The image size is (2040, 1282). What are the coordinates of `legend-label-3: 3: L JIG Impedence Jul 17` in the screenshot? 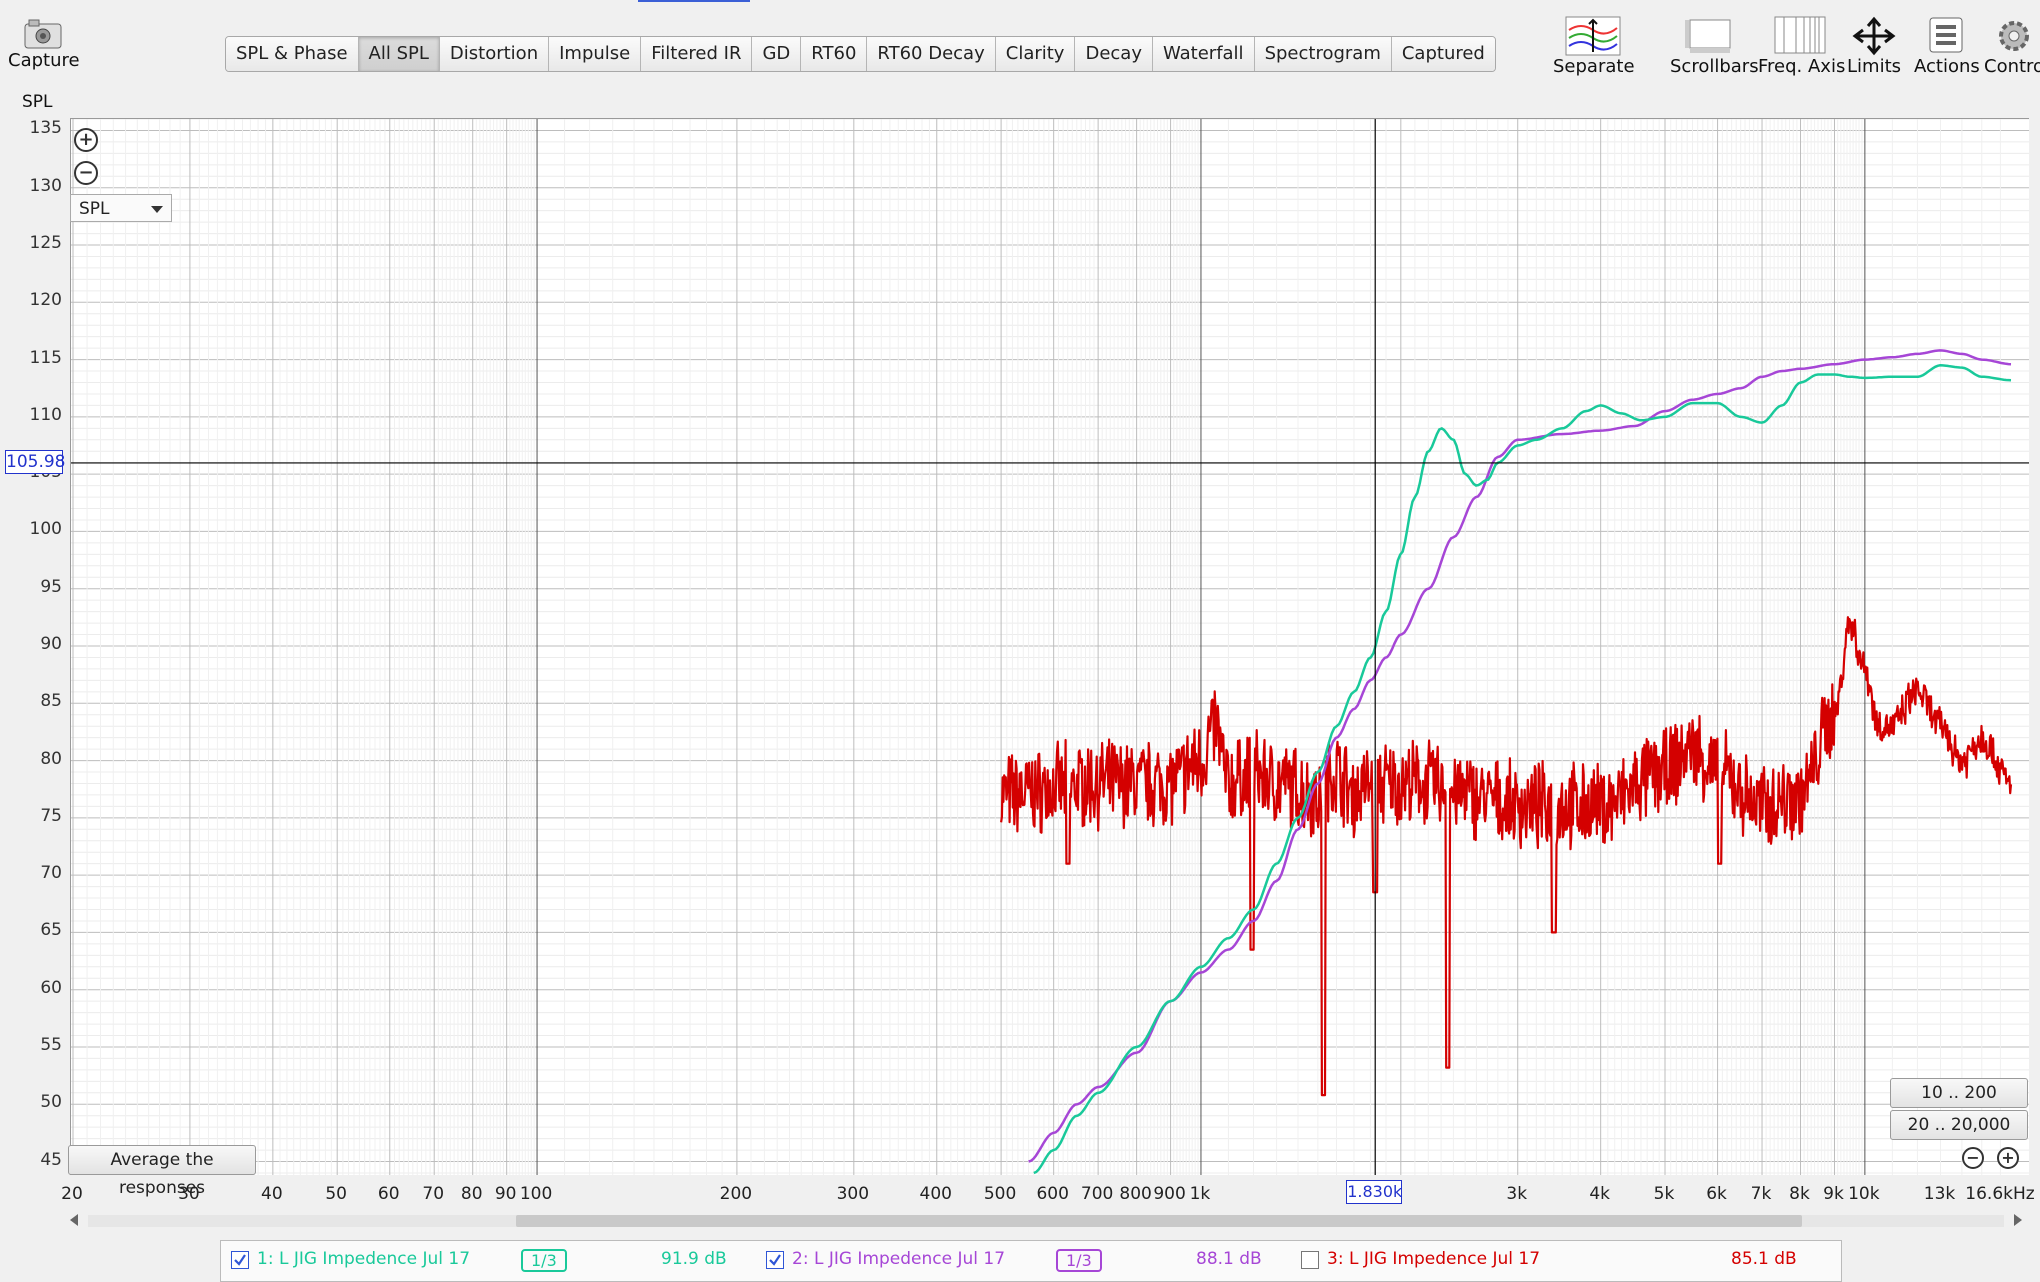 It's located at (1433, 1259).